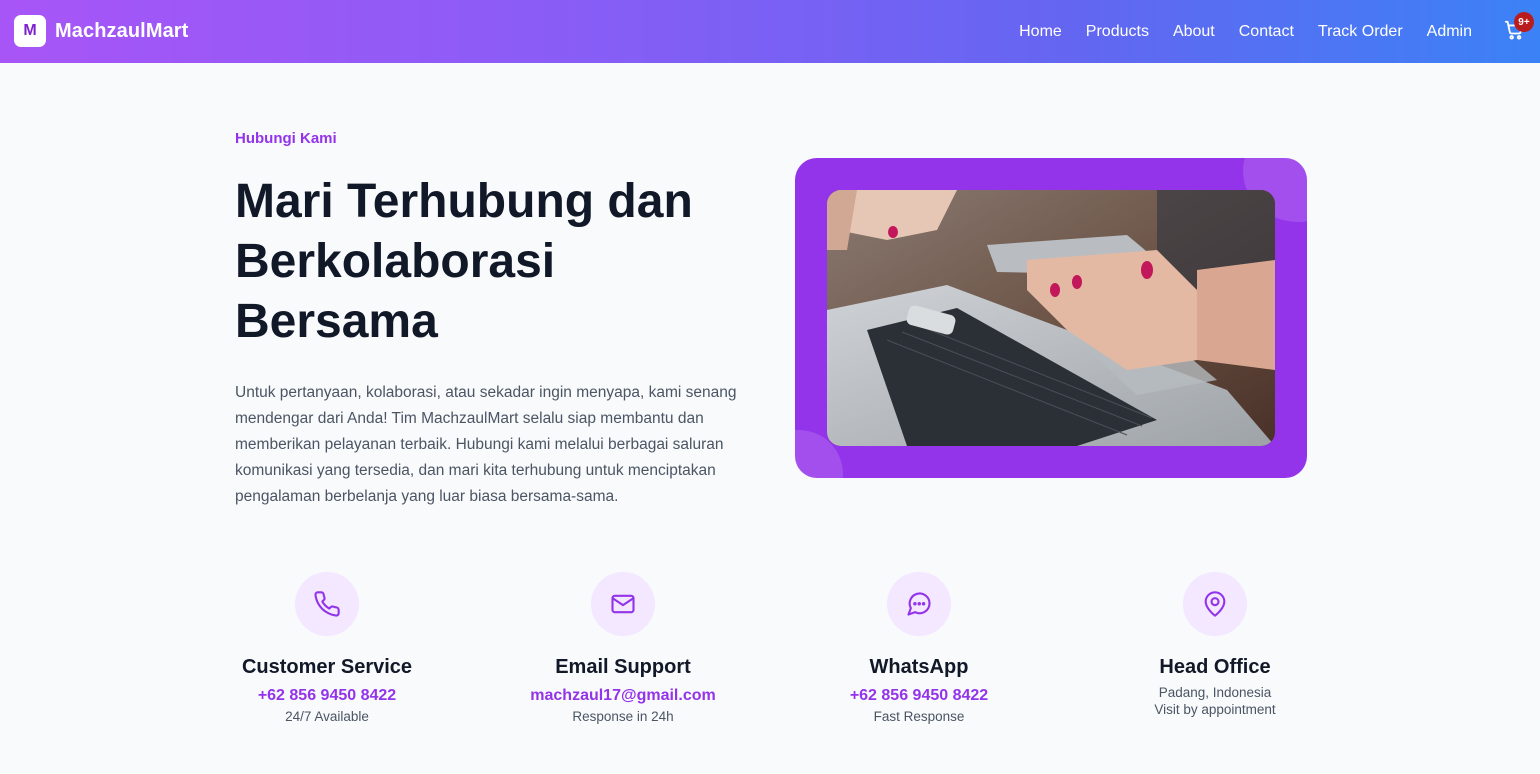 This screenshot has width=1540, height=774. What do you see at coordinates (1215, 709) in the screenshot?
I see `office-note: Visit by appointment` at bounding box center [1215, 709].